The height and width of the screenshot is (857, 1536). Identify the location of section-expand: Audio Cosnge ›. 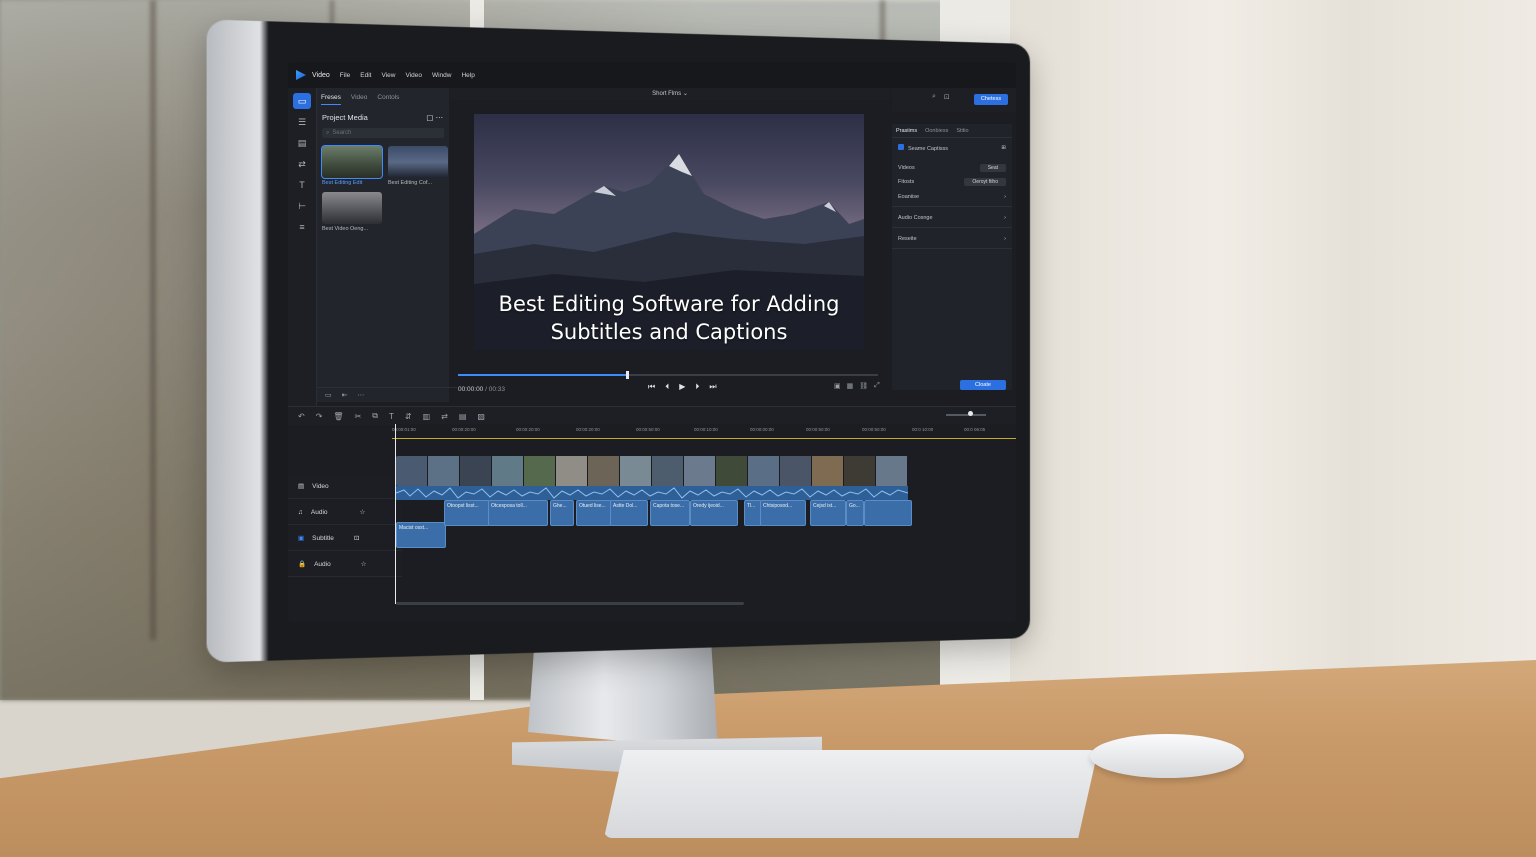
(952, 217).